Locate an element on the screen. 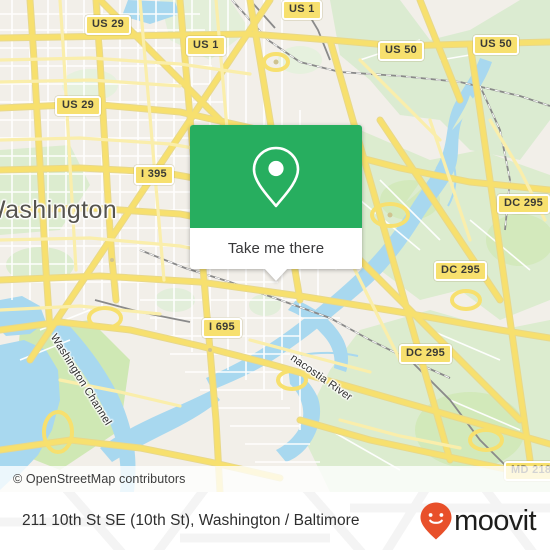 This screenshot has height=550, width=550. road-shield-us-29-west: US 29 is located at coordinates (78, 106).